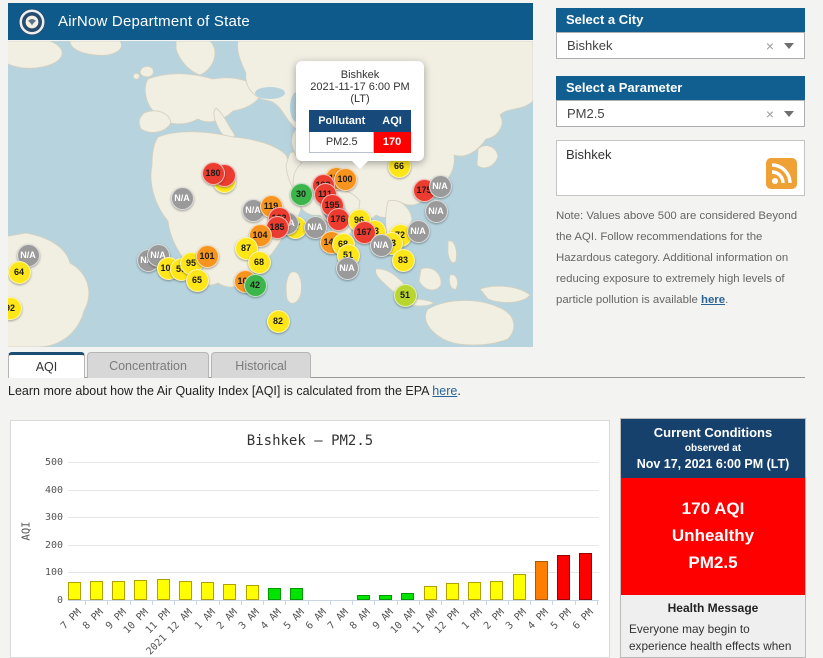  What do you see at coordinates (564, 577) in the screenshot?
I see `chart-bar-5-pm` at bounding box center [564, 577].